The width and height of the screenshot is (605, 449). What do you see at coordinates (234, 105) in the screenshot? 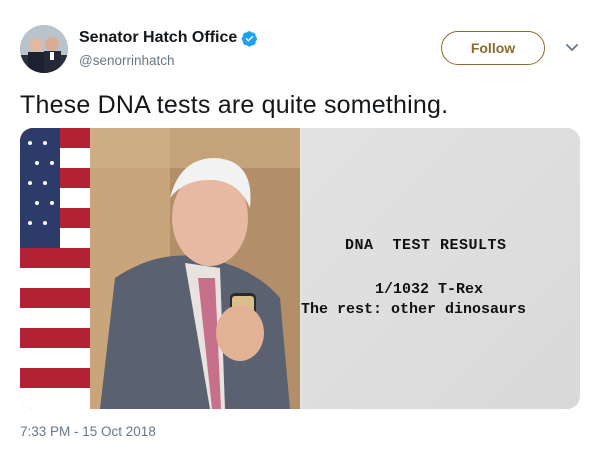
I see `tweet-text: These DNA tests are quite something.` at bounding box center [234, 105].